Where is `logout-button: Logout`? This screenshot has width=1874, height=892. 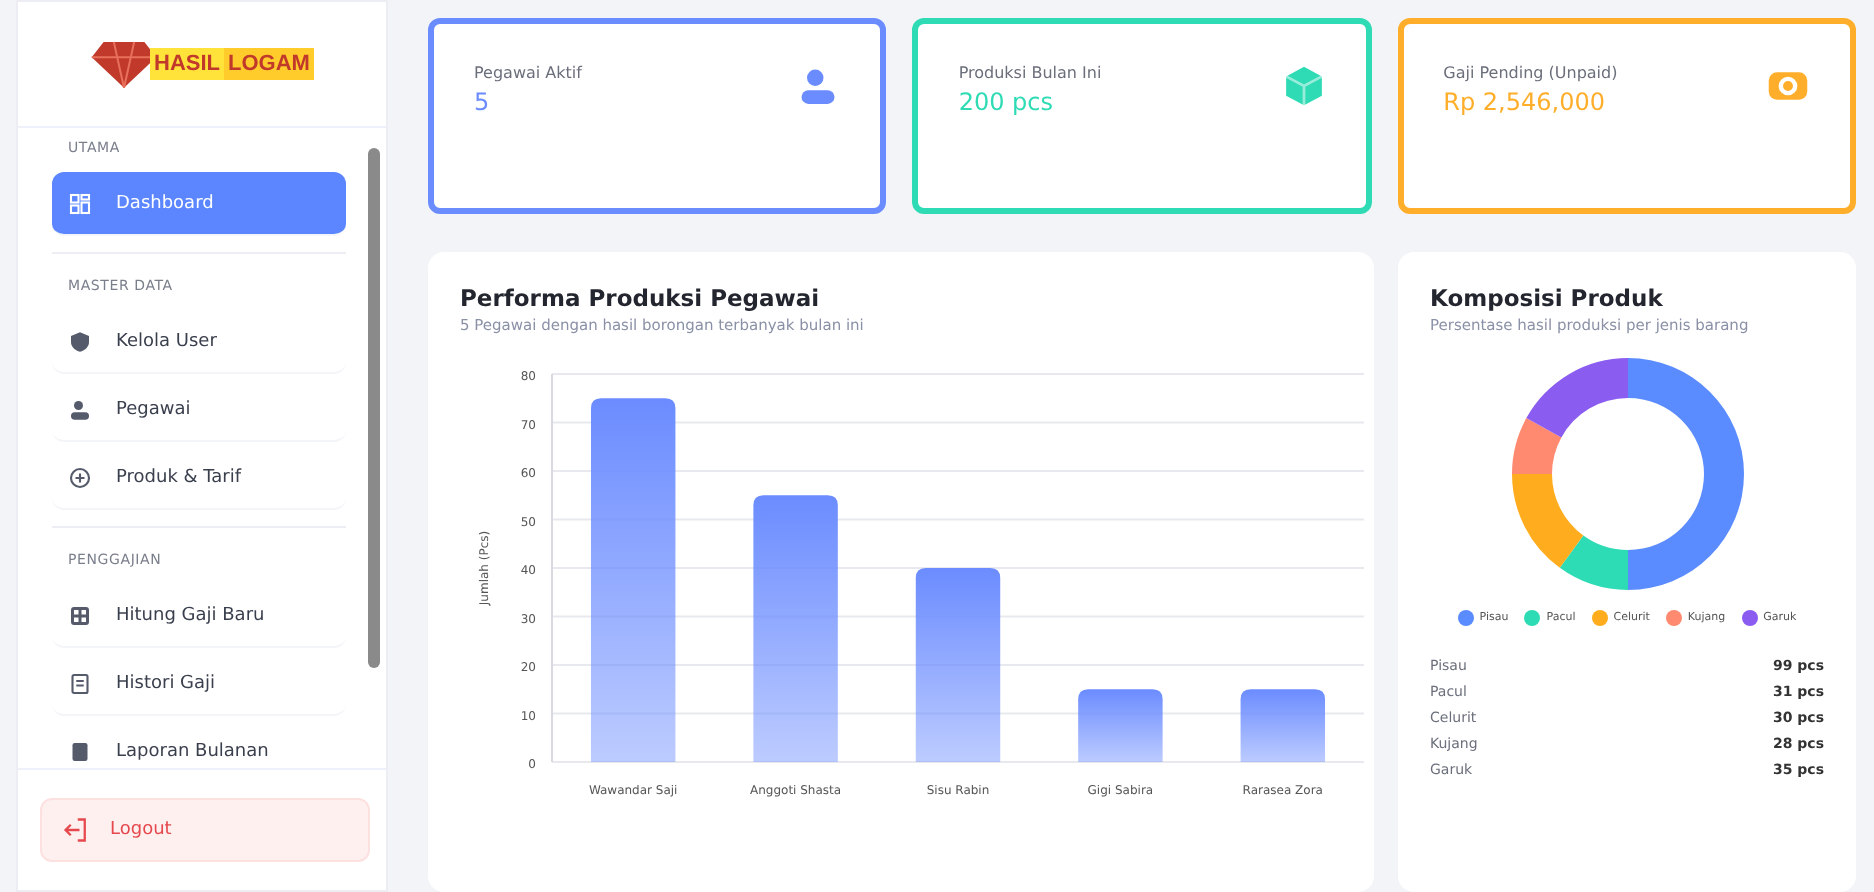 logout-button: Logout is located at coordinates (205, 830).